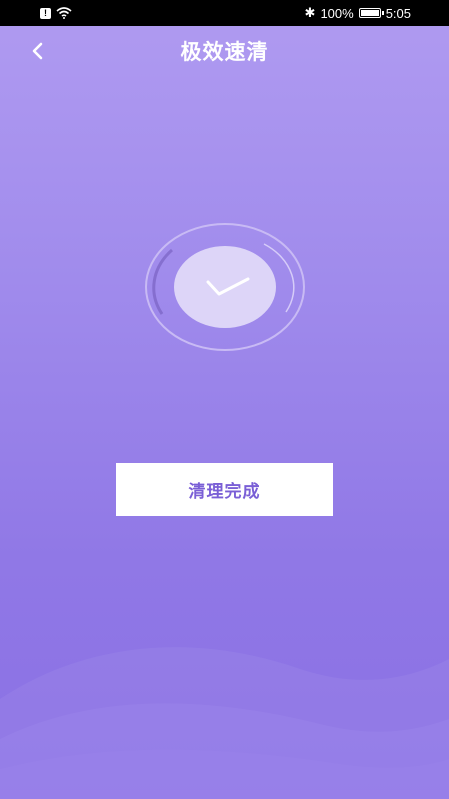 This screenshot has height=799, width=449. I want to click on battery-icon, so click(371, 13).